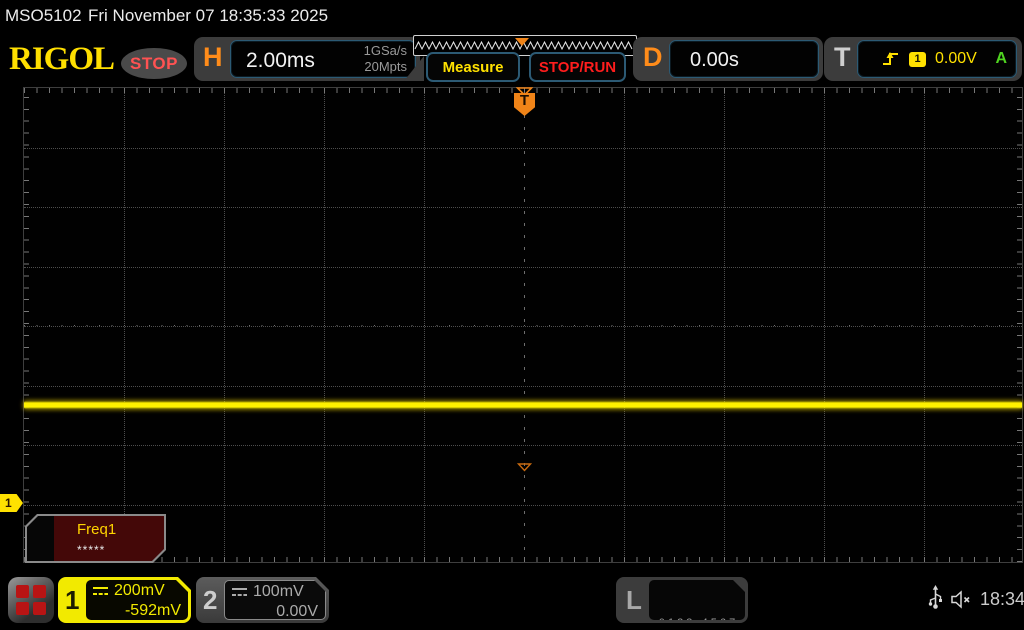 The image size is (1024, 630). Describe the element at coordinates (524, 104) in the screenshot. I see `trigger-position-marker: T` at that location.